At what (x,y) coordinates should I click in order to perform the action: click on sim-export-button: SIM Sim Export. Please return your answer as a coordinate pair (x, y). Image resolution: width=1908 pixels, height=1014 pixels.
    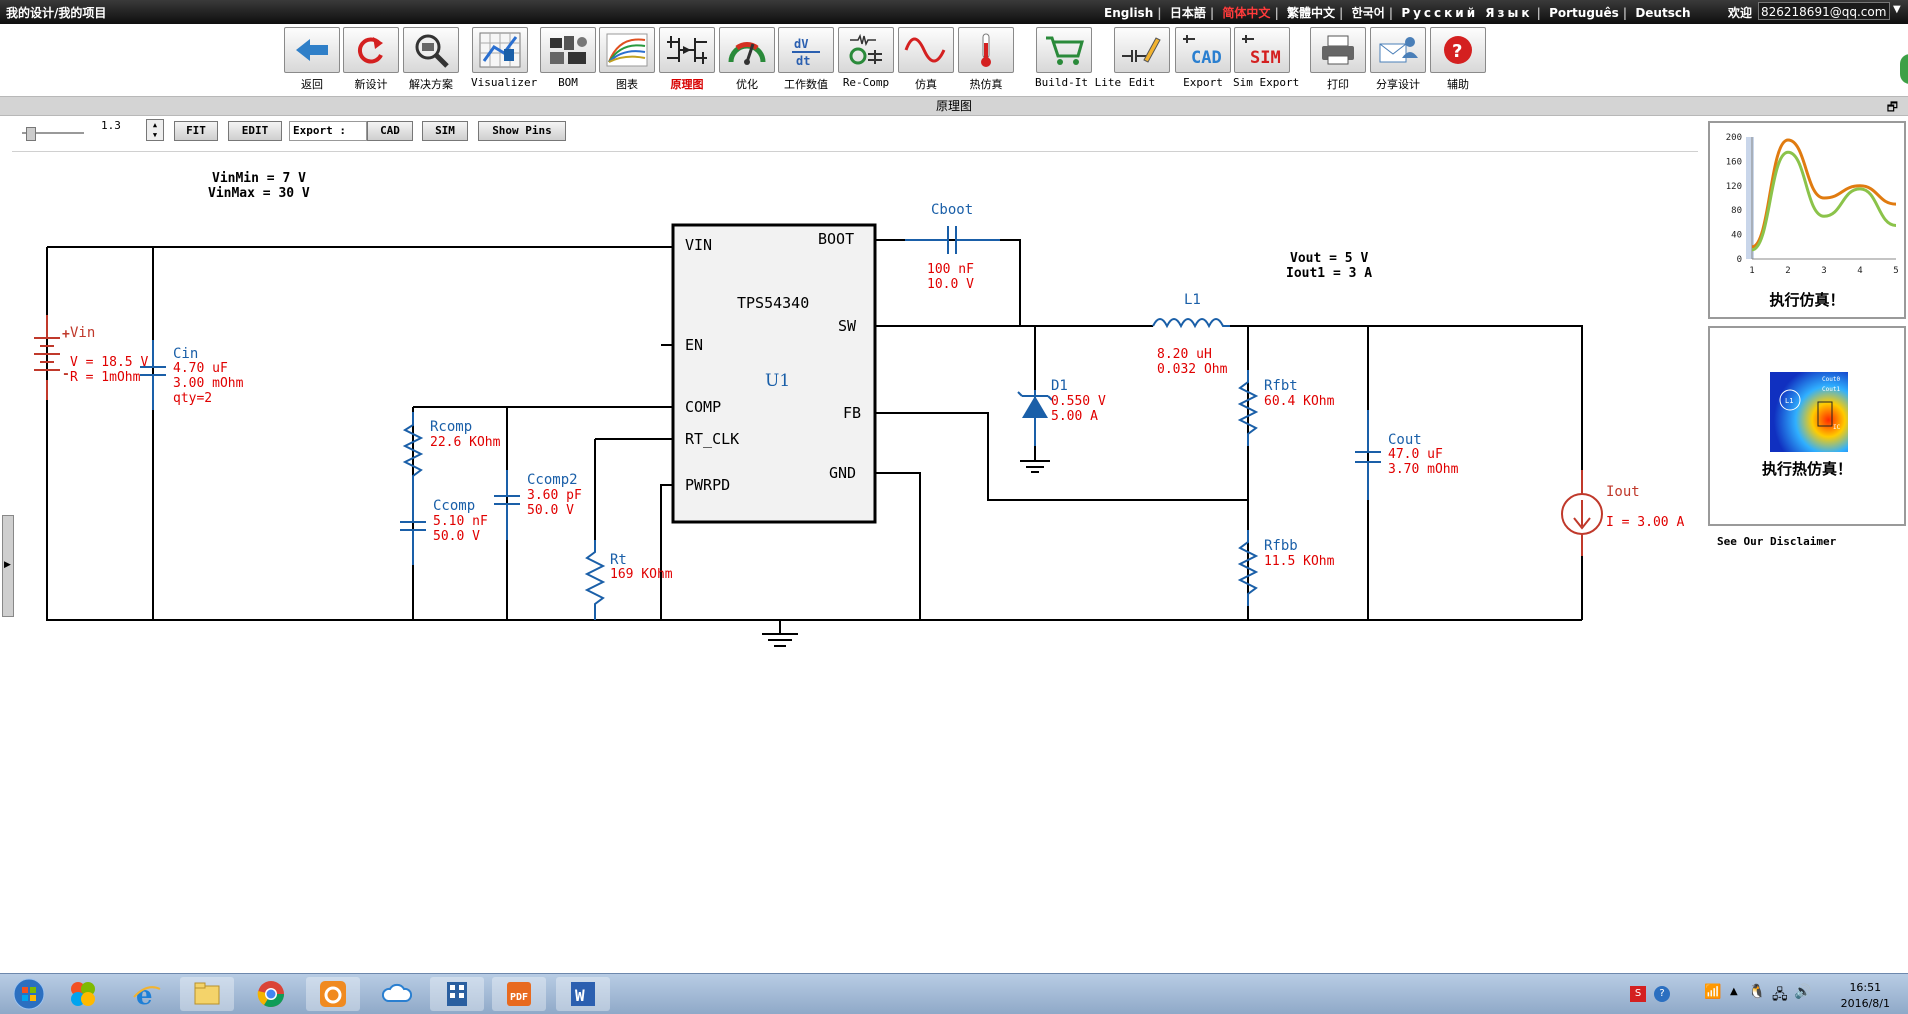
    Looking at the image, I should click on (1266, 58).